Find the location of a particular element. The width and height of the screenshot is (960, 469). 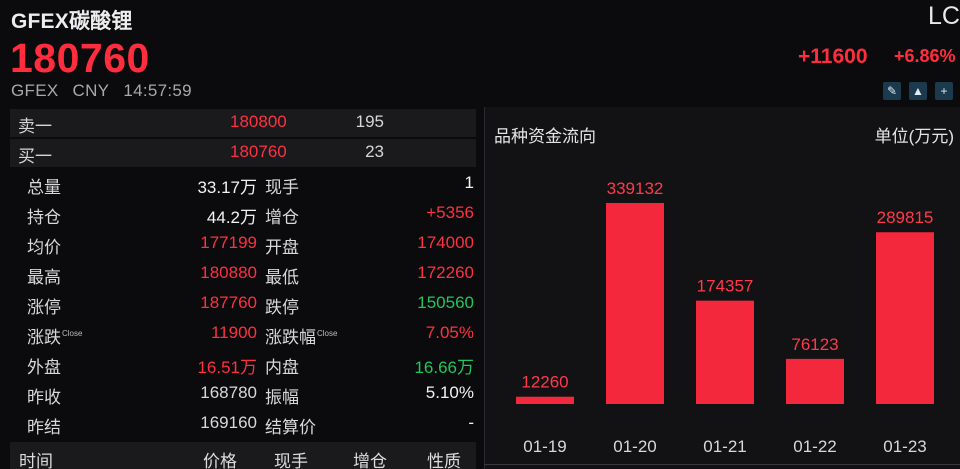

stat-label: 昨结 is located at coordinates (44, 427).